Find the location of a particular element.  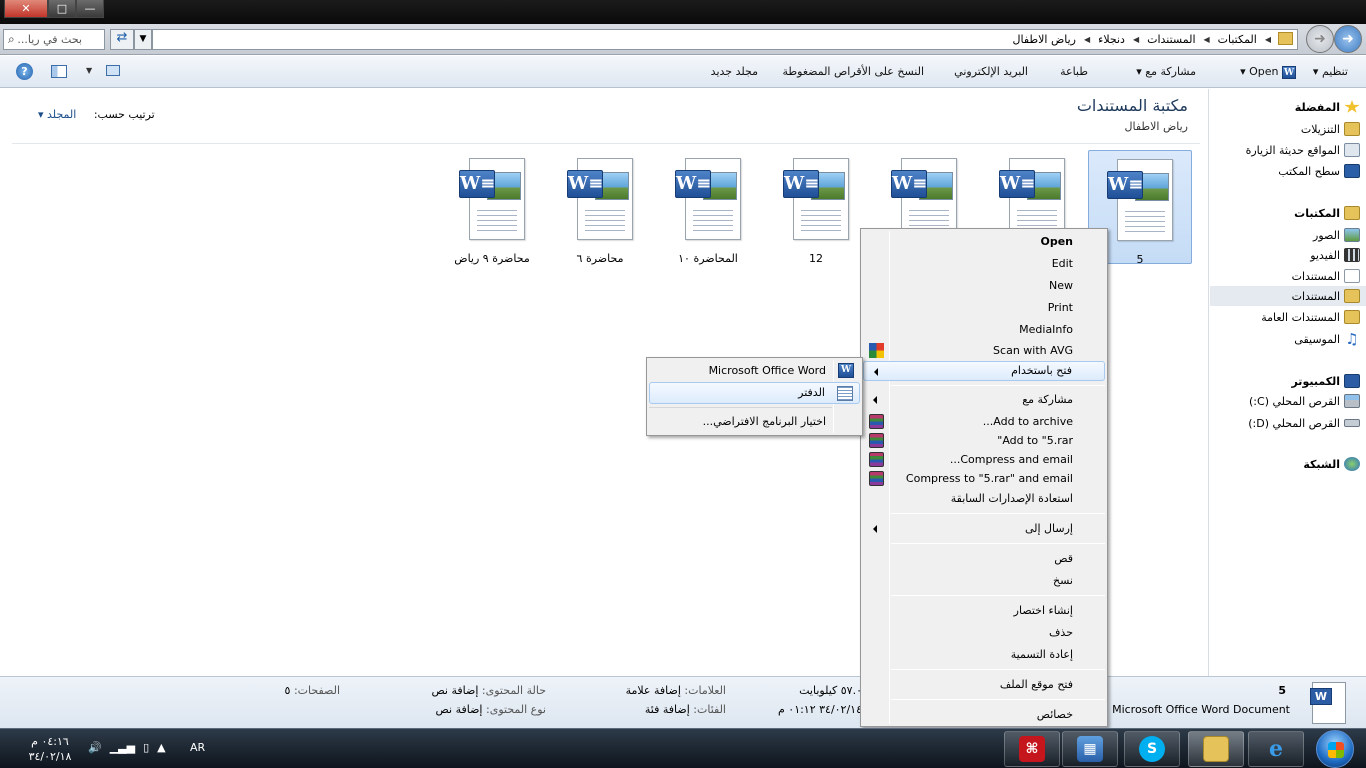

file-item: W≡ 12 is located at coordinates (816, 207).